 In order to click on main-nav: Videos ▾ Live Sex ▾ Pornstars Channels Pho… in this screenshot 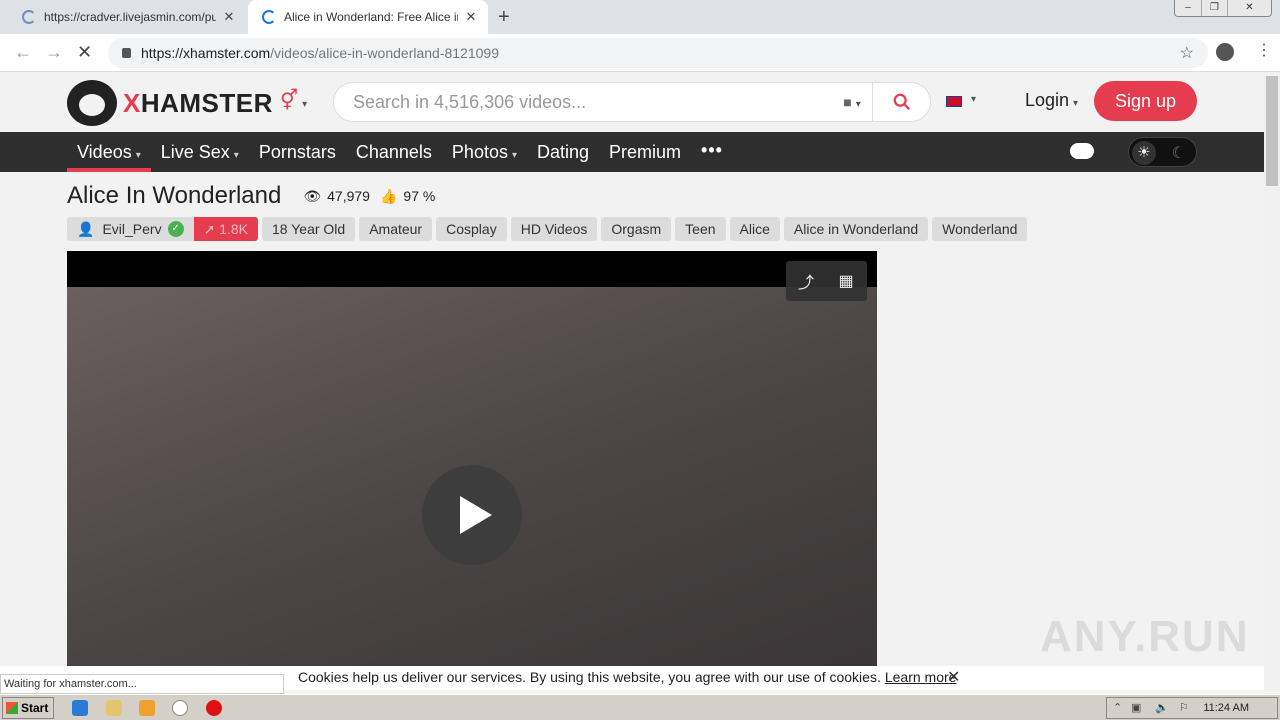, I will do `click(632, 152)`.